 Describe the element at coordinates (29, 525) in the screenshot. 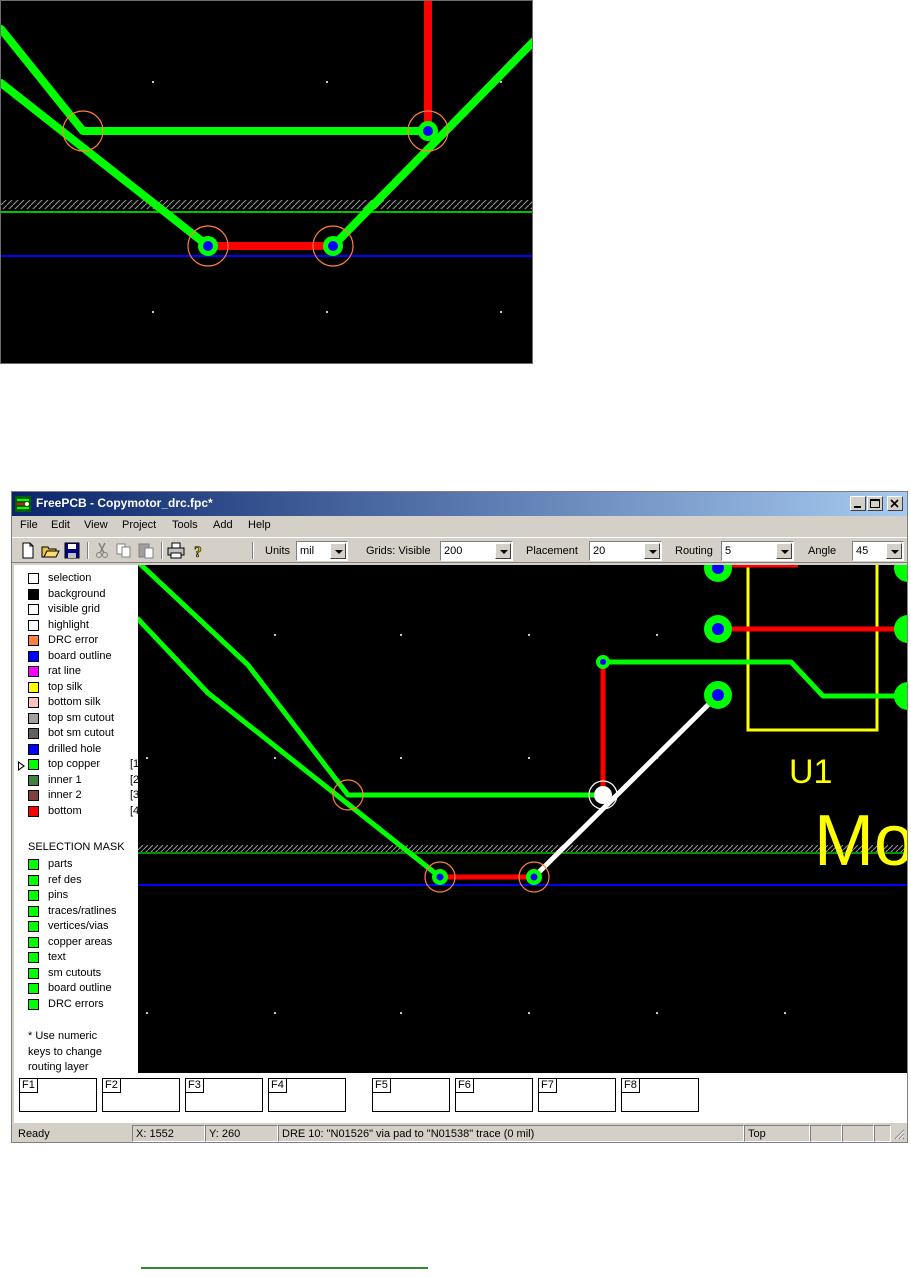

I see `menu-file: File` at that location.